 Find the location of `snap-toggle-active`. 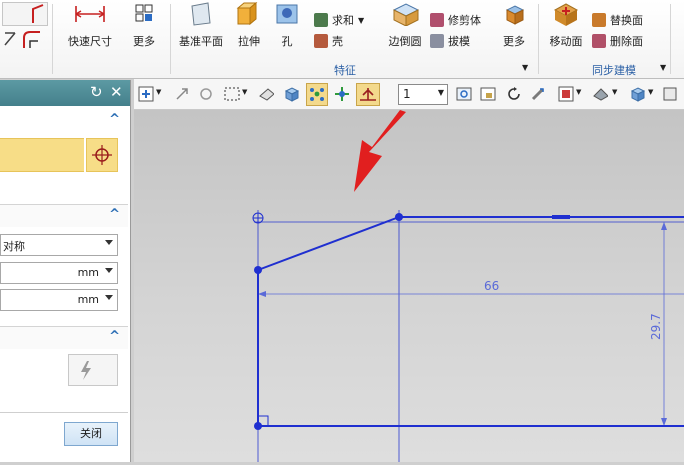

snap-toggle-active is located at coordinates (317, 94).